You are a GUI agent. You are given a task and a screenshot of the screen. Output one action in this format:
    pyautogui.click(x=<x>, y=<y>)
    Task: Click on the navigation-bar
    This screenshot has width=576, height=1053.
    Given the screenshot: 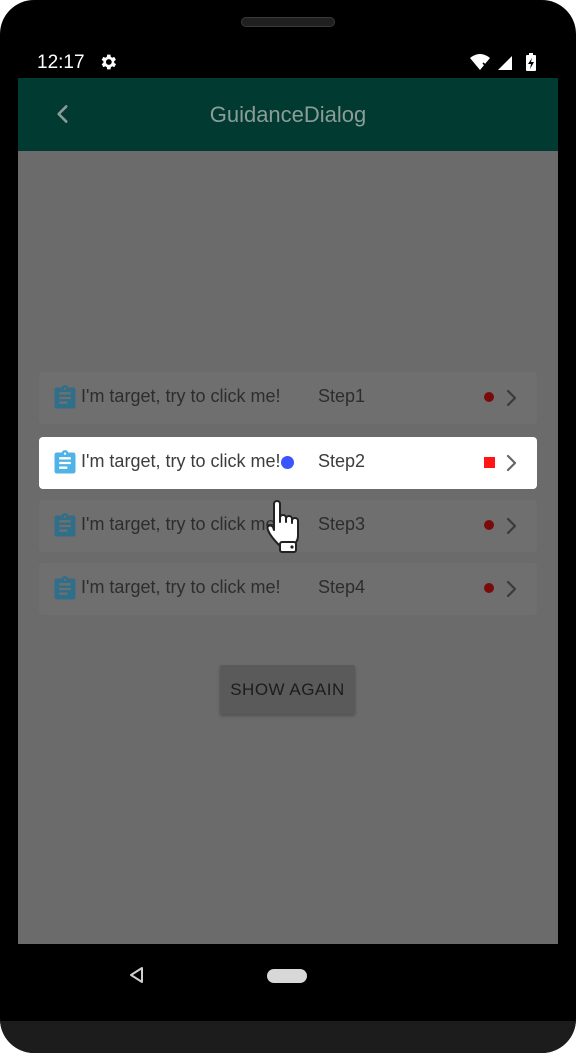 What is the action you would take?
    pyautogui.click(x=288, y=975)
    